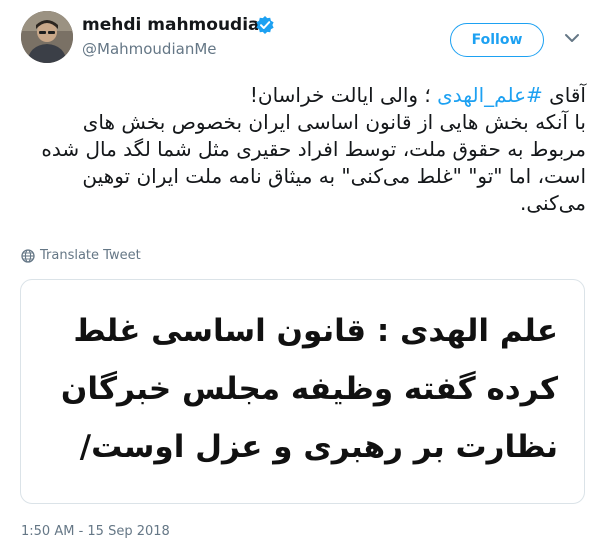 The width and height of the screenshot is (602, 547). Describe the element at coordinates (149, 49) in the screenshot. I see `screen-name: @MahmoudianMe` at that location.